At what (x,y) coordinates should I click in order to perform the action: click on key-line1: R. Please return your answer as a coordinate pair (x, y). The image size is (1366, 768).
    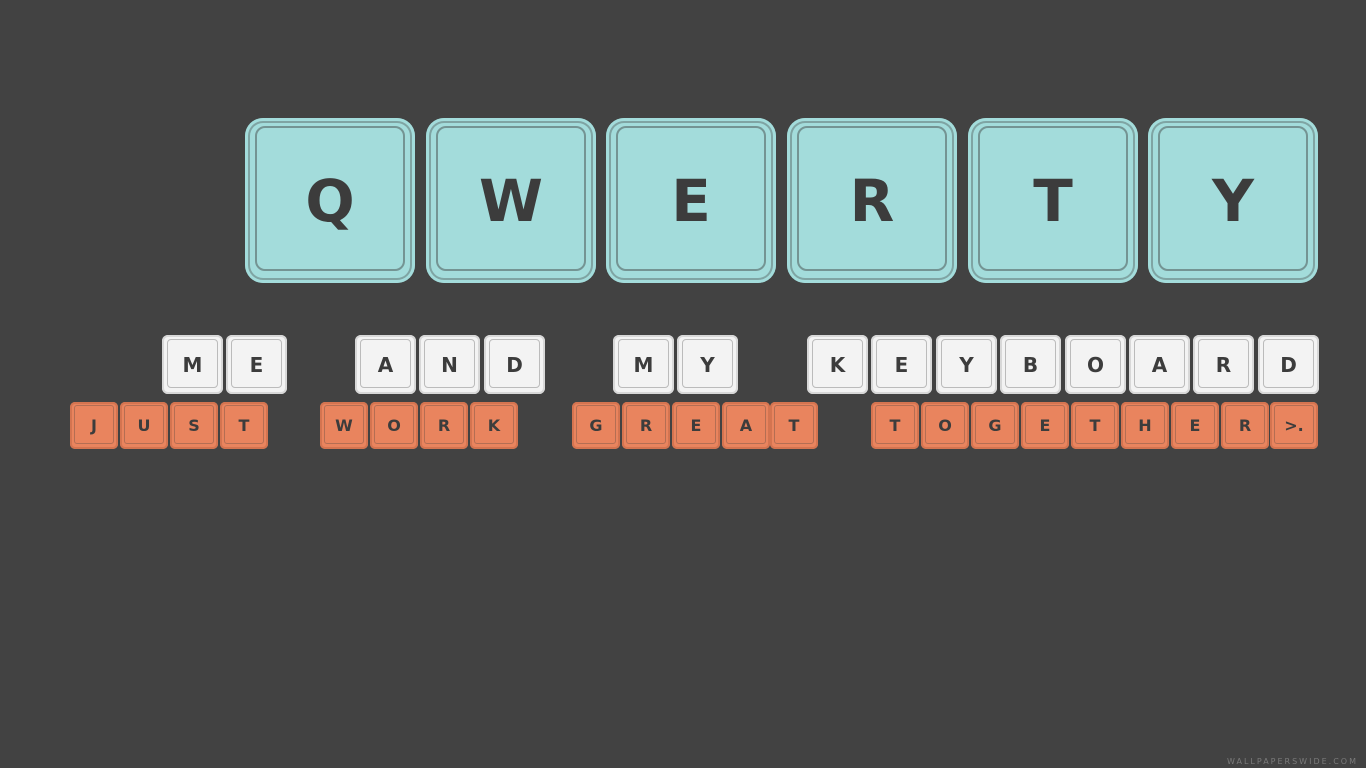
    Looking at the image, I should click on (1223, 364).